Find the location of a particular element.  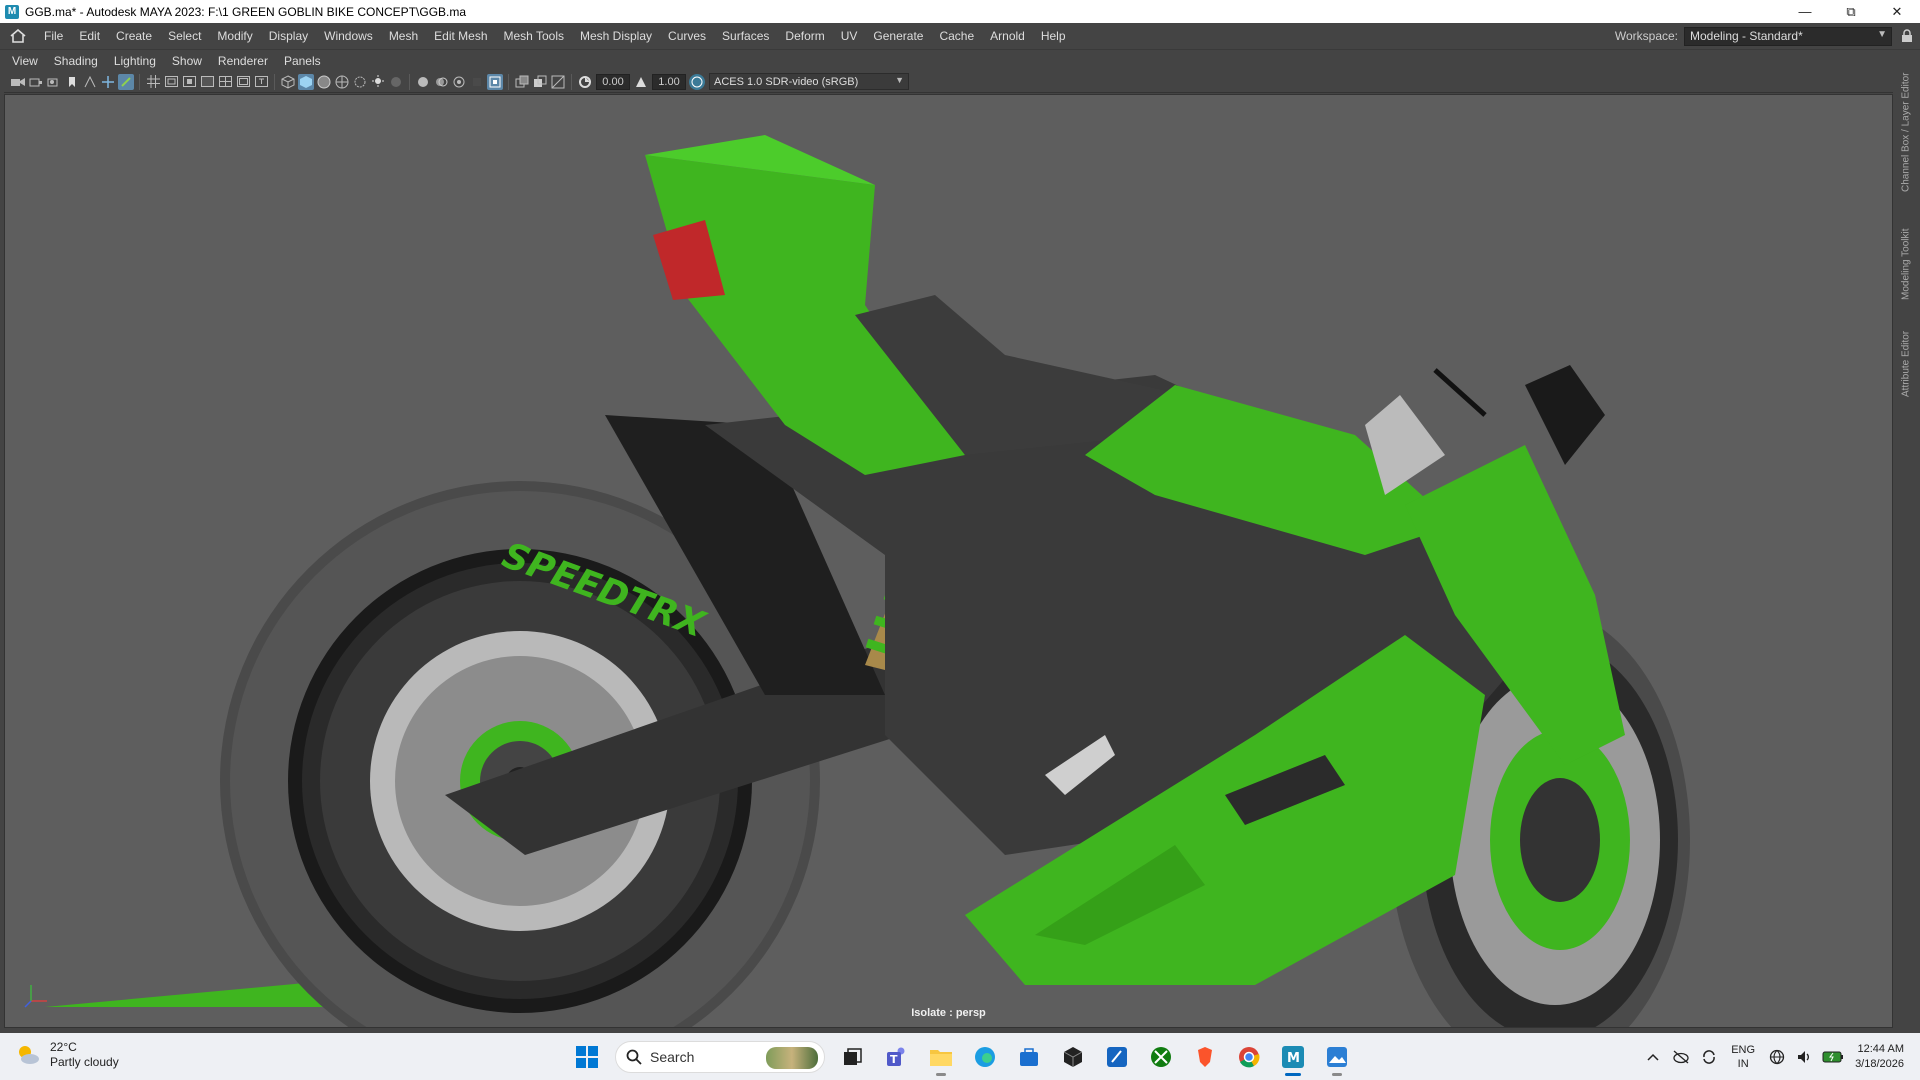

grid-icon is located at coordinates (153, 82).